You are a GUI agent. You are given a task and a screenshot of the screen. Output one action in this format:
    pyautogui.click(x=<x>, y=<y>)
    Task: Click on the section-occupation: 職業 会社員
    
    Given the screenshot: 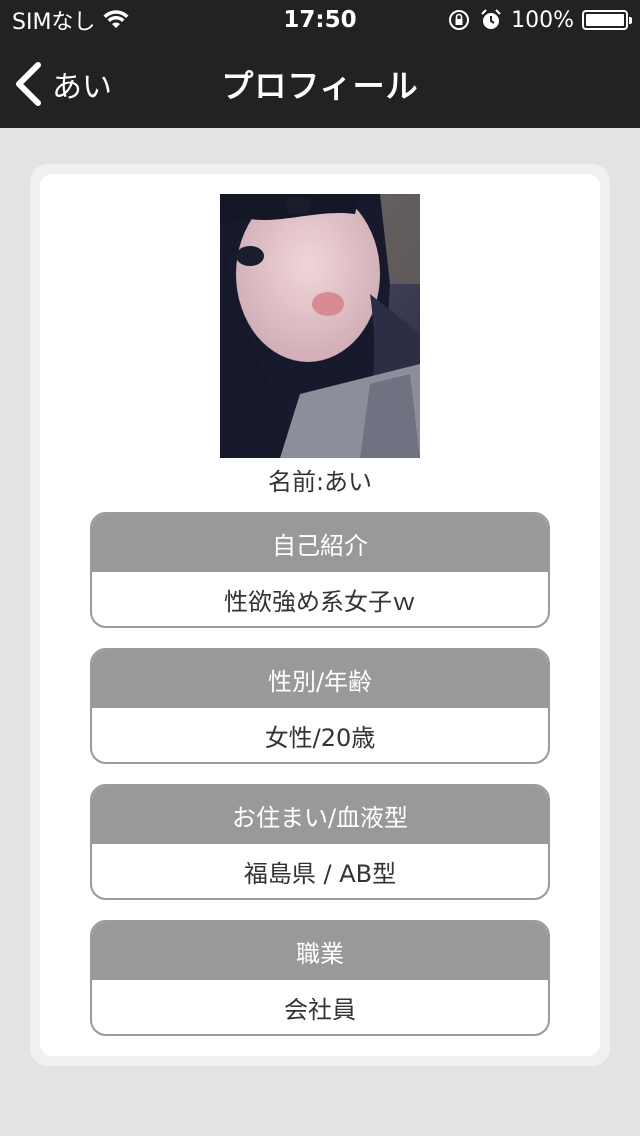 What is the action you would take?
    pyautogui.click(x=320, y=978)
    